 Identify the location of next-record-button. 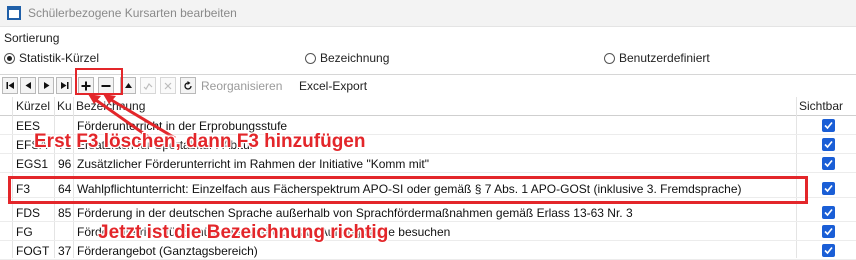
(46, 85).